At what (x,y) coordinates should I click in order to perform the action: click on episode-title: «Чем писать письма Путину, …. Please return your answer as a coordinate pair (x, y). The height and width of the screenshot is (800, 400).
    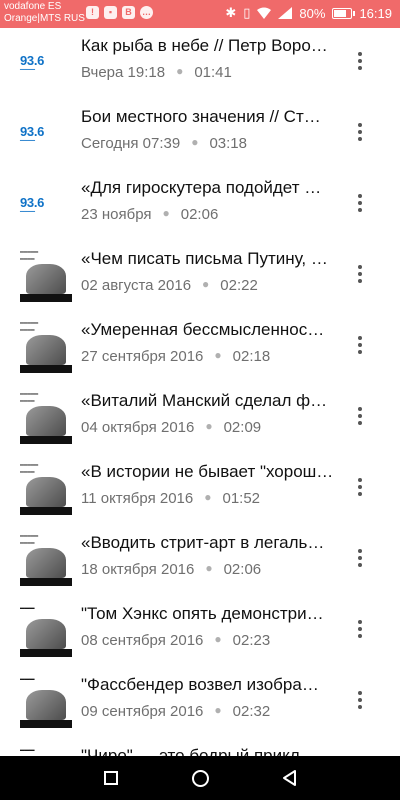
    Looking at the image, I should click on (208, 259).